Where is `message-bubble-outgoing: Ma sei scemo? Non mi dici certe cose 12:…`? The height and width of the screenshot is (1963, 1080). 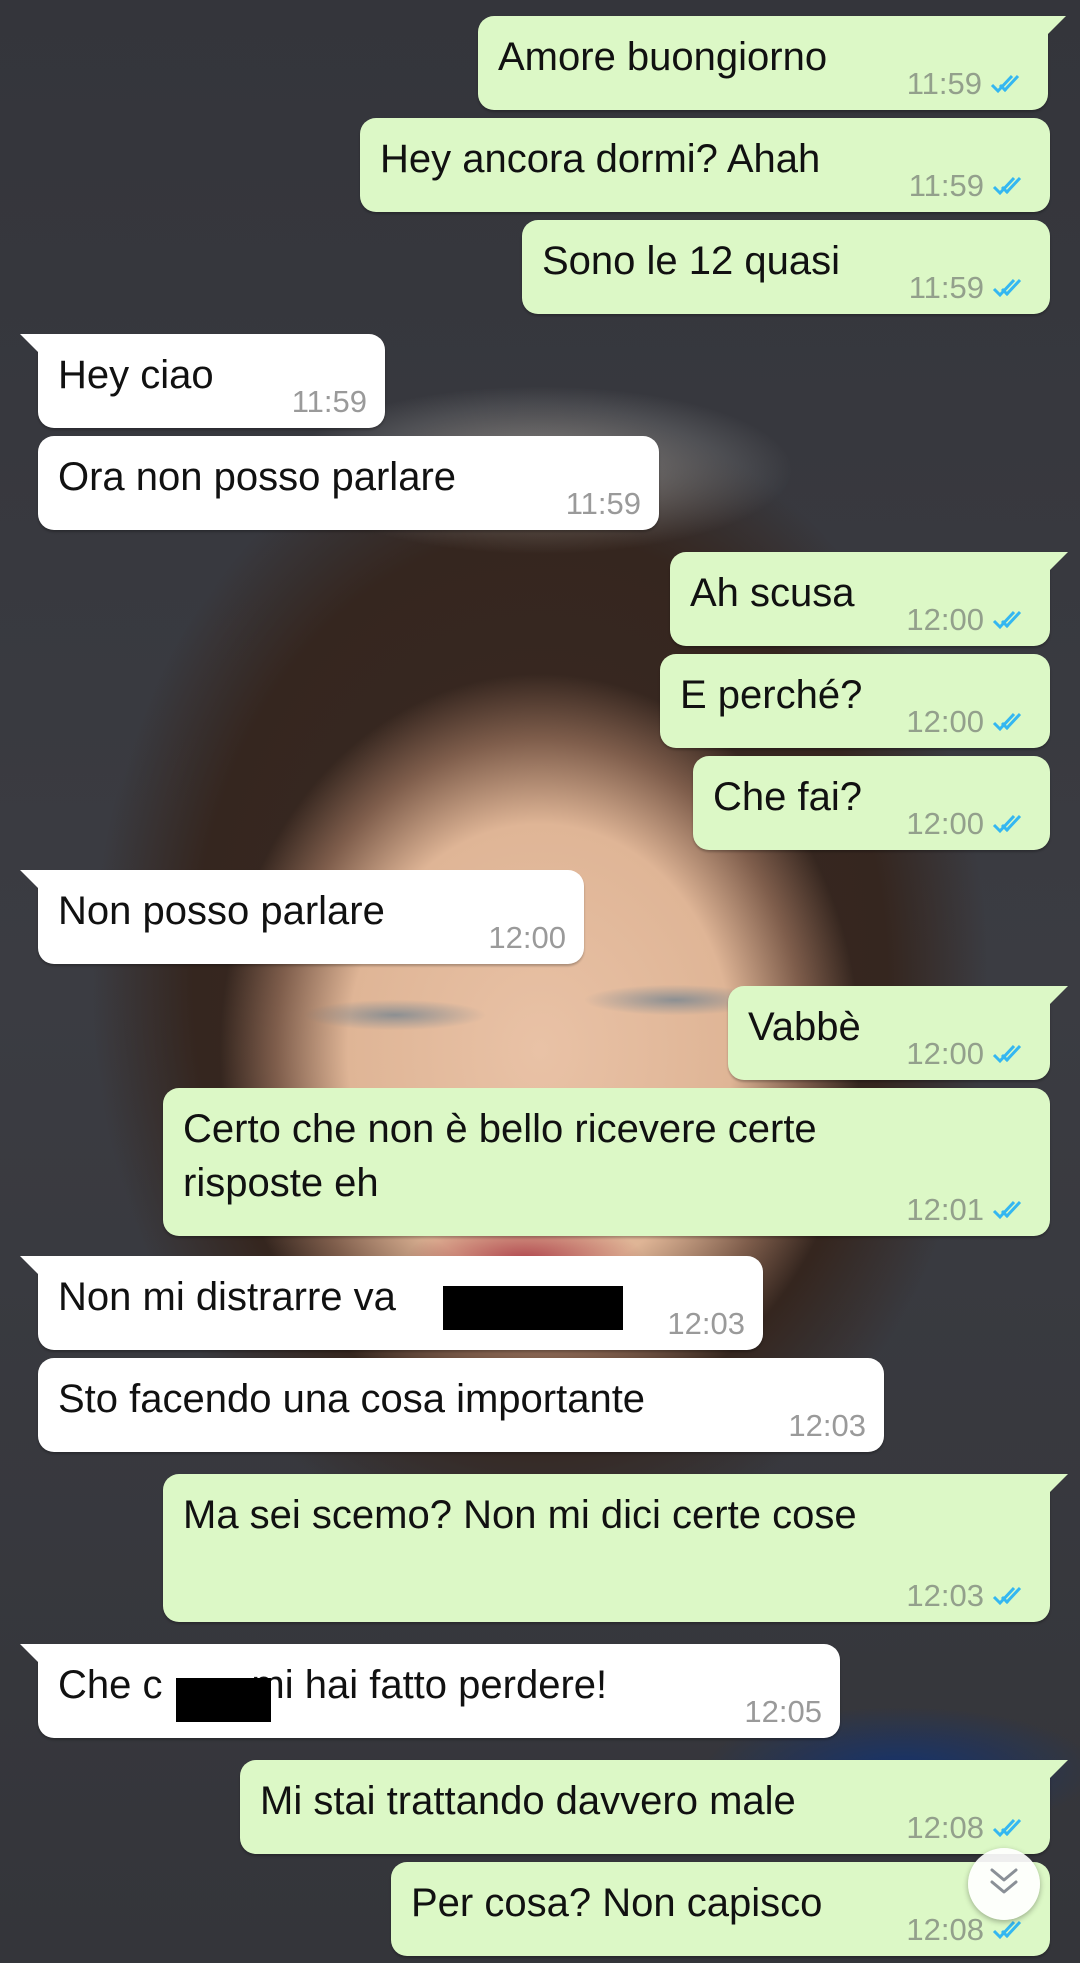 message-bubble-outgoing: Ma sei scemo? Non mi dici certe cose 12:… is located at coordinates (615, 1548).